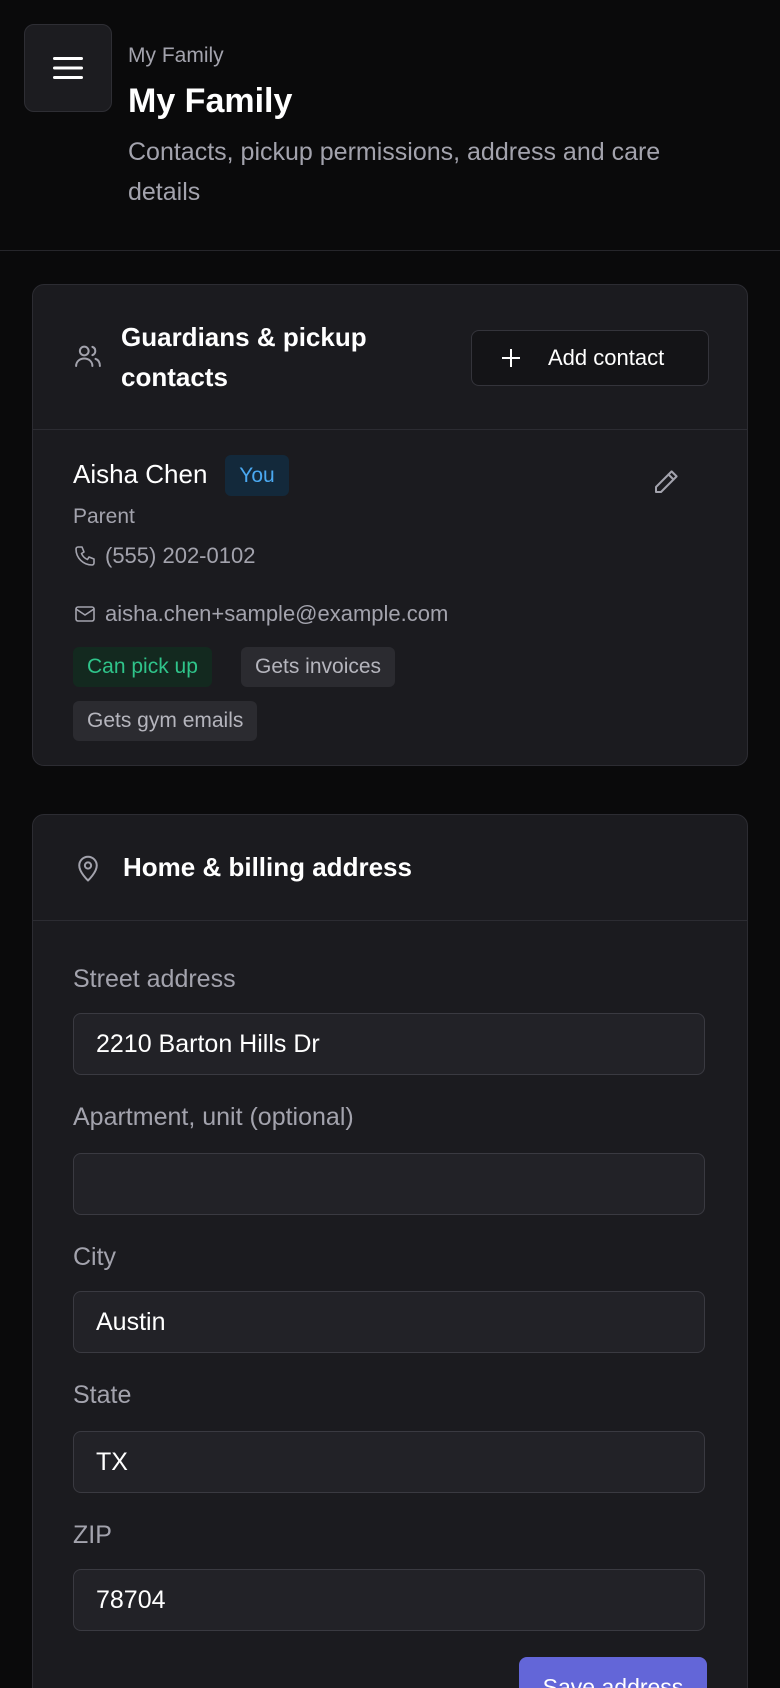 This screenshot has height=1688, width=780. Describe the element at coordinates (165, 721) in the screenshot. I see `permission-tag: Gets gym emails` at that location.